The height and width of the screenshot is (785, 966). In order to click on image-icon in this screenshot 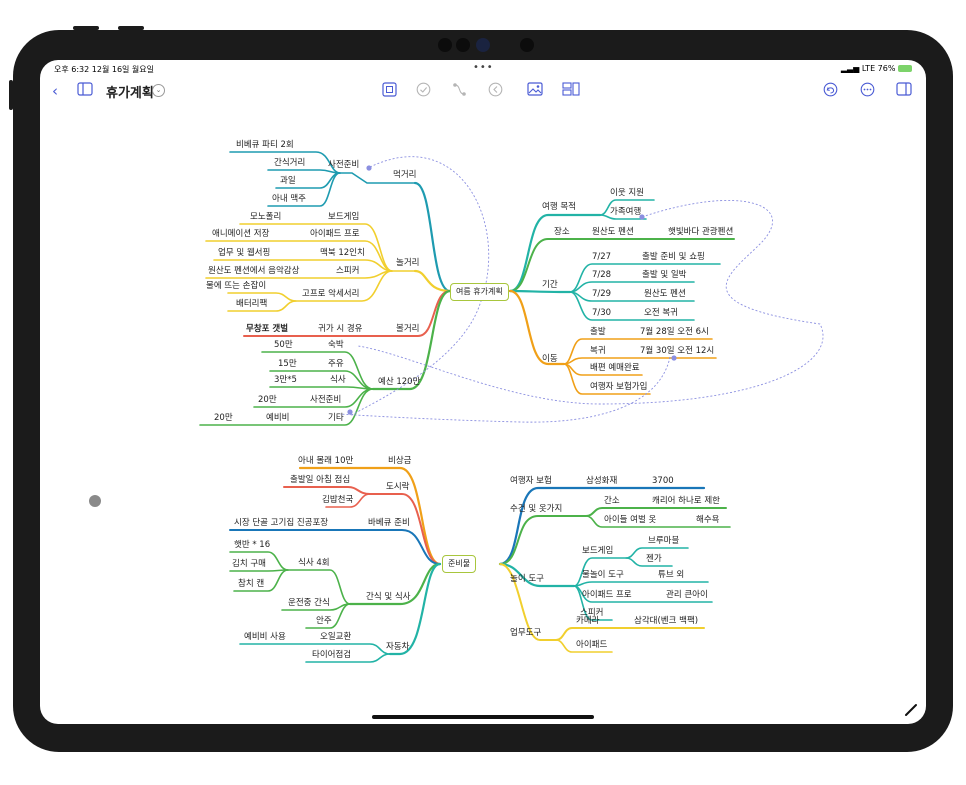, I will do `click(535, 91)`.